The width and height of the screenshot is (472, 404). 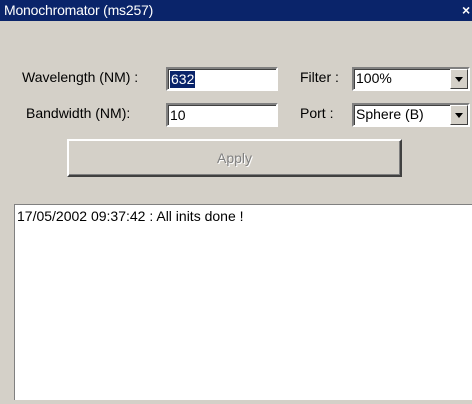 What do you see at coordinates (222, 115) in the screenshot?
I see `bandwidth-input: 10` at bounding box center [222, 115].